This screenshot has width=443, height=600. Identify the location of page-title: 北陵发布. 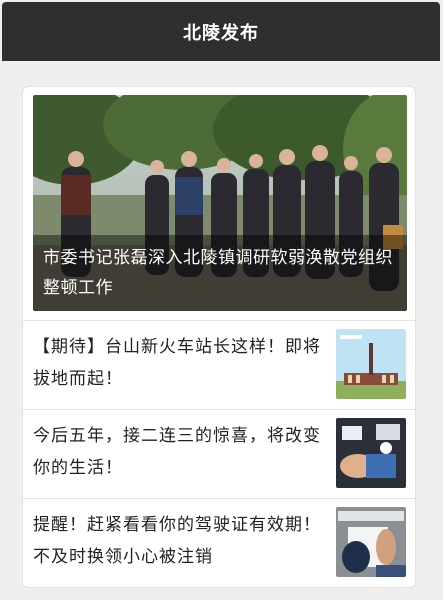
(221, 33).